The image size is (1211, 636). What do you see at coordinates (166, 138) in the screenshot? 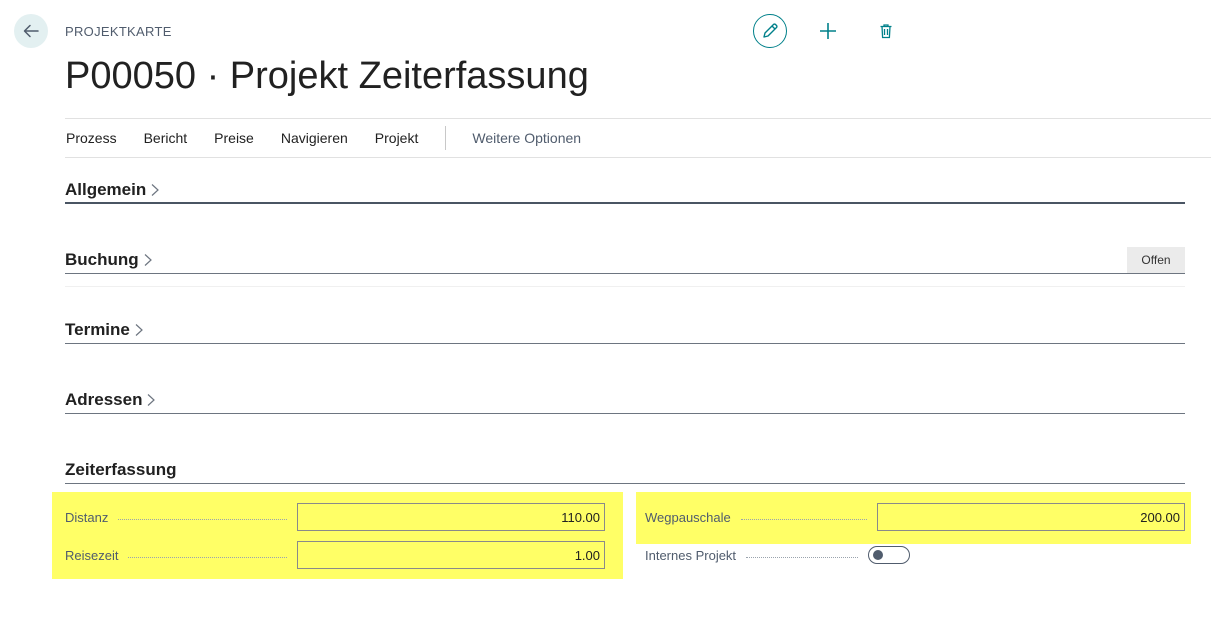
I see `action-bericht: Bericht` at bounding box center [166, 138].